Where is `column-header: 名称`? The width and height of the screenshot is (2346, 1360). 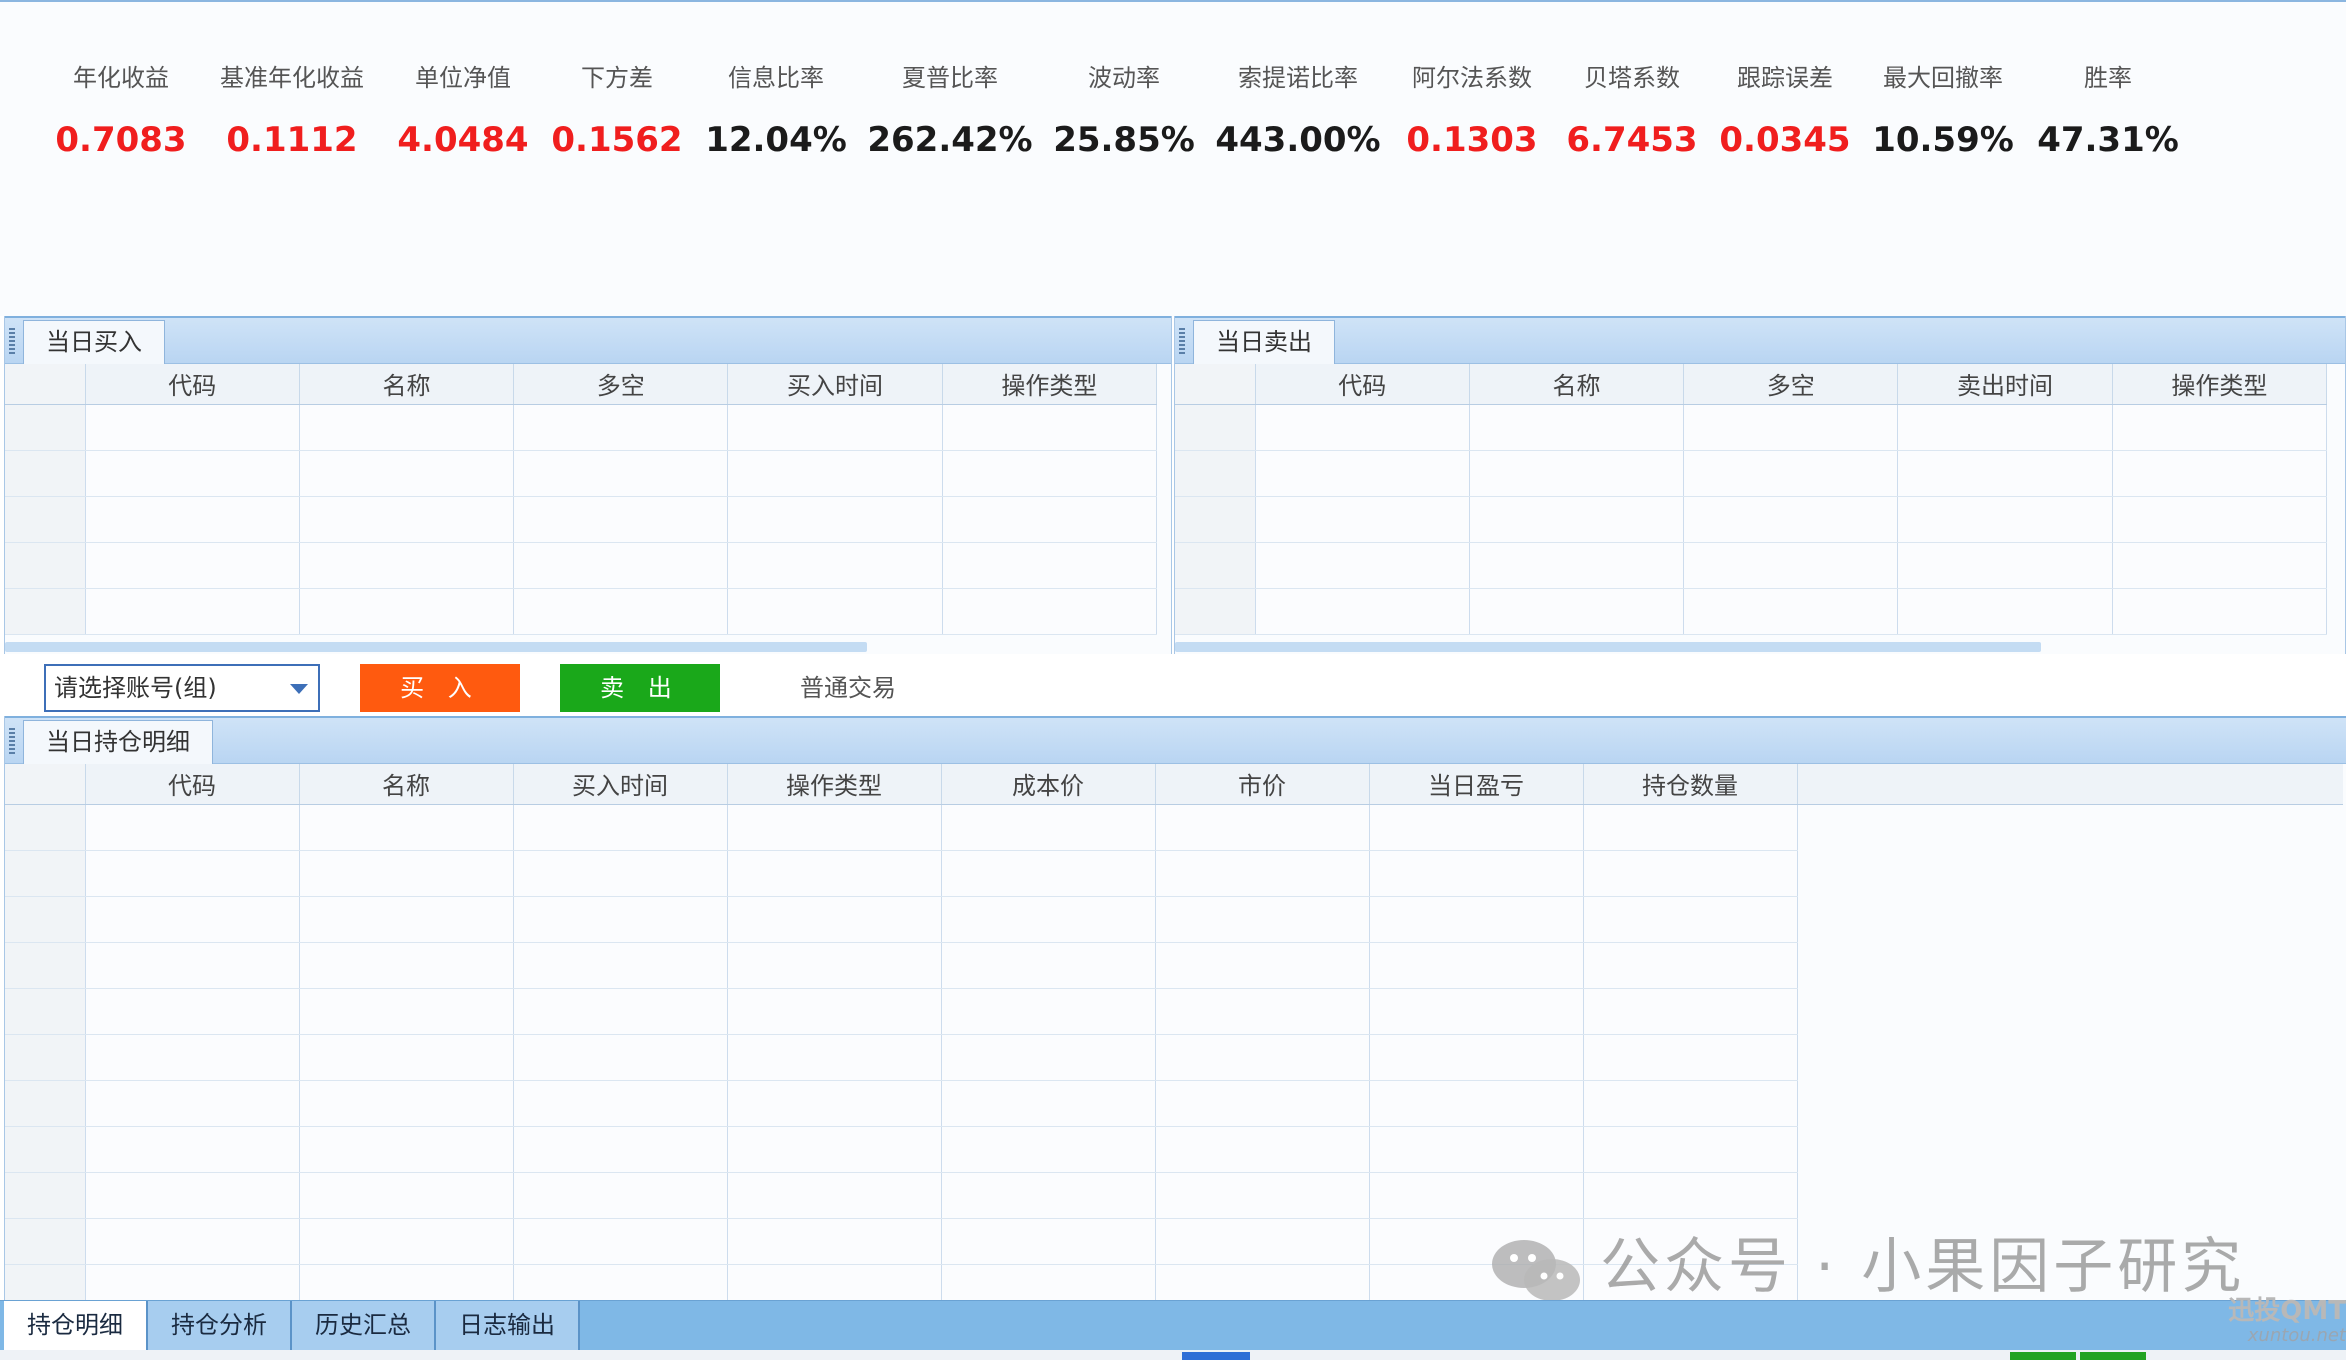 column-header: 名称 is located at coordinates (1577, 384).